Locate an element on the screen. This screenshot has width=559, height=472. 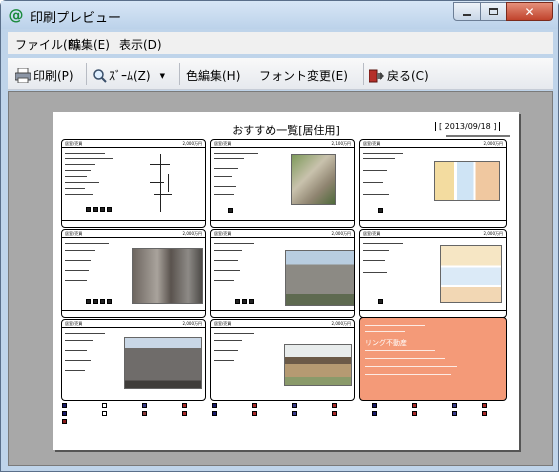
company-name: リング不動産 is located at coordinates (386, 343).